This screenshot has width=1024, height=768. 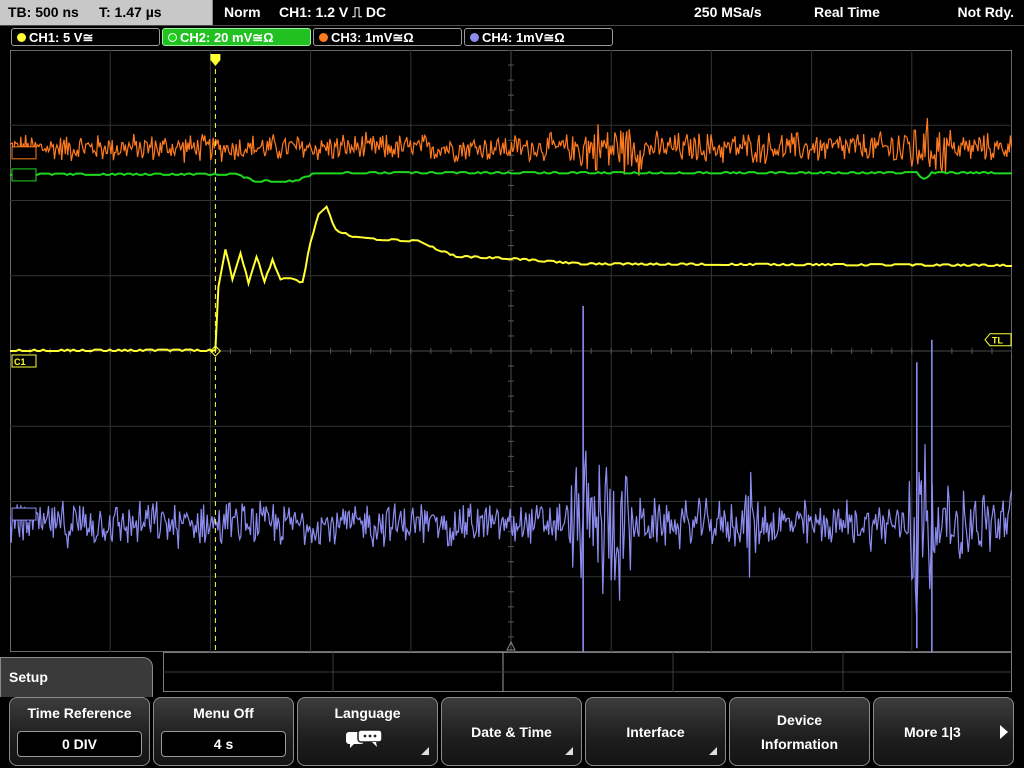 I want to click on tab-ch4: CH4: 1mV≅Ω, so click(x=538, y=37).